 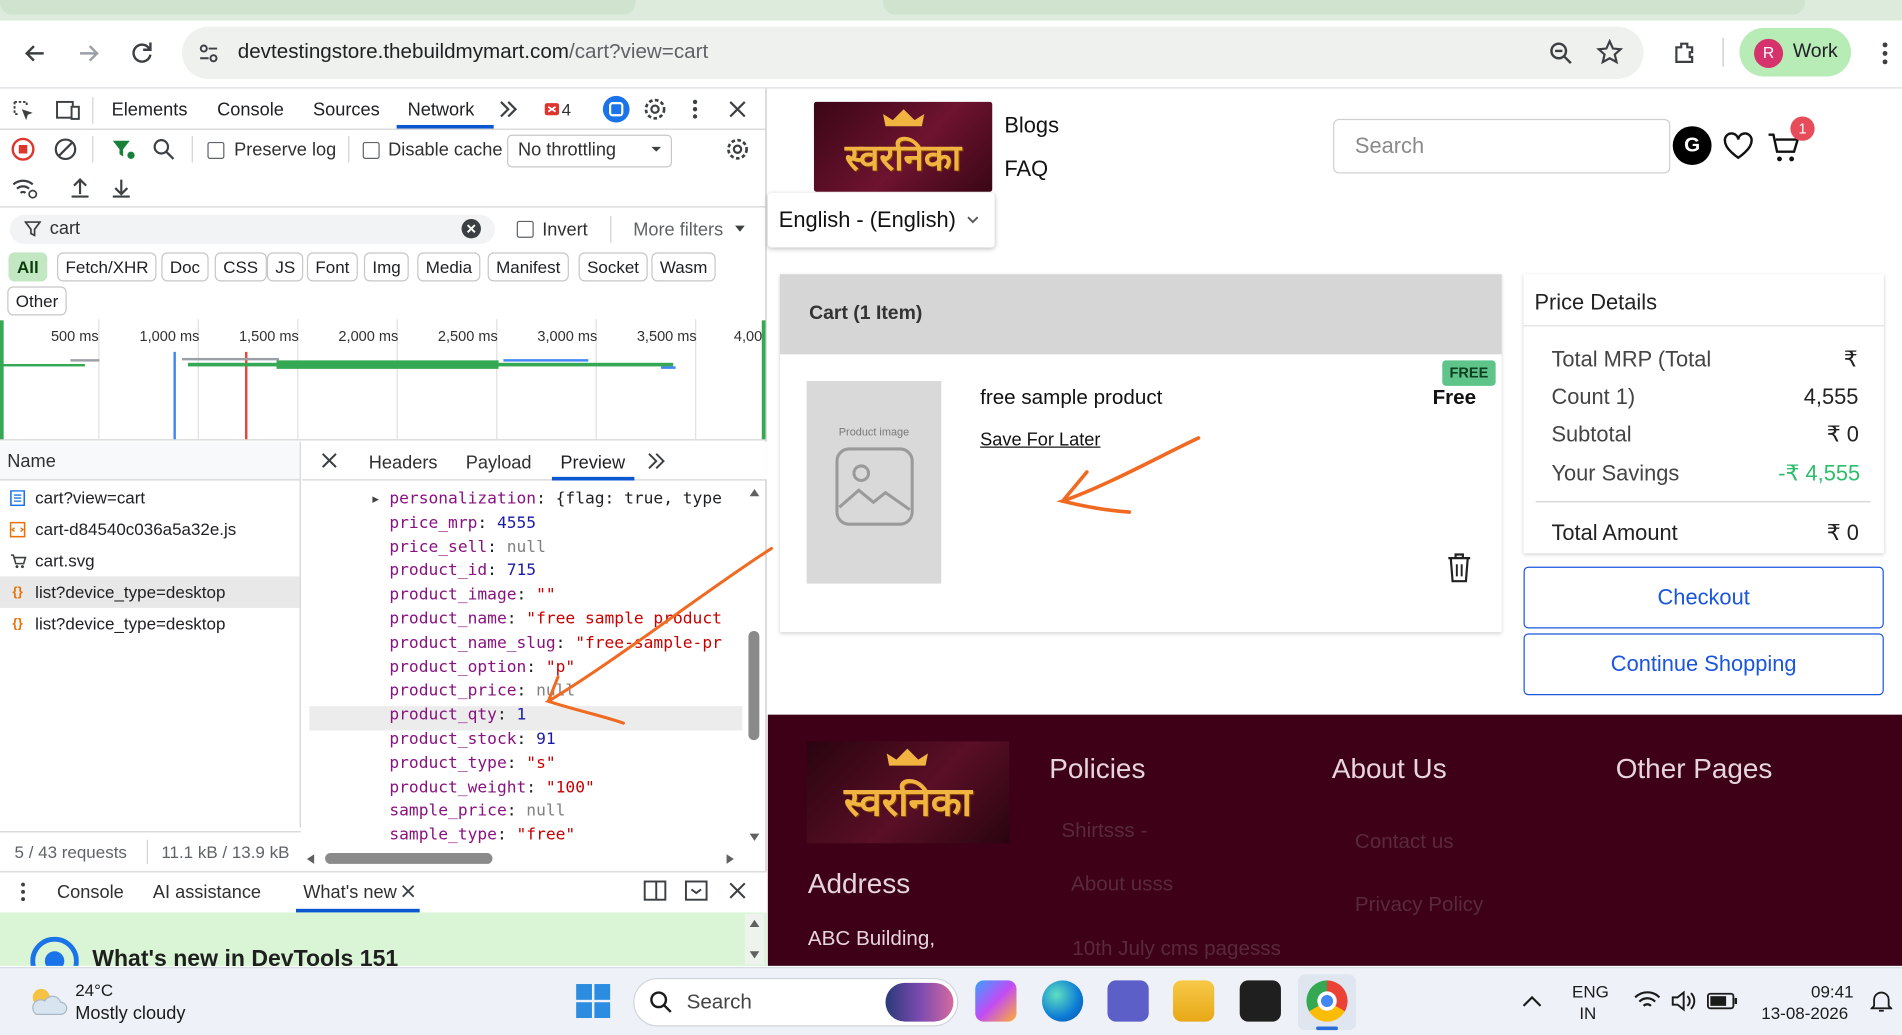 What do you see at coordinates (250, 109) in the screenshot?
I see `tab-console: Console` at bounding box center [250, 109].